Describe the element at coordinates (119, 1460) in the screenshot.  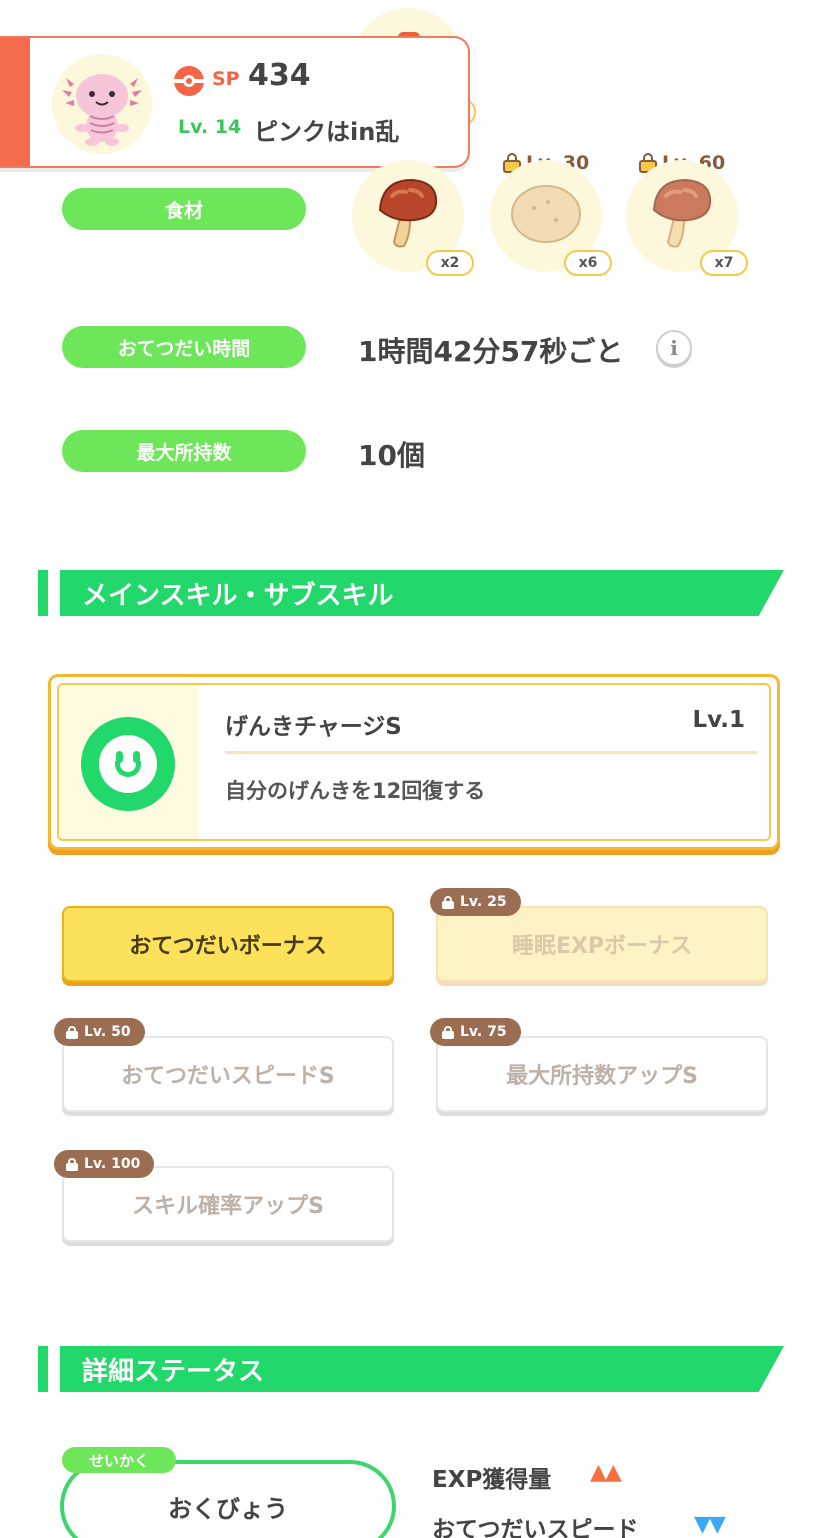
I see `nature-tag: せいかく` at that location.